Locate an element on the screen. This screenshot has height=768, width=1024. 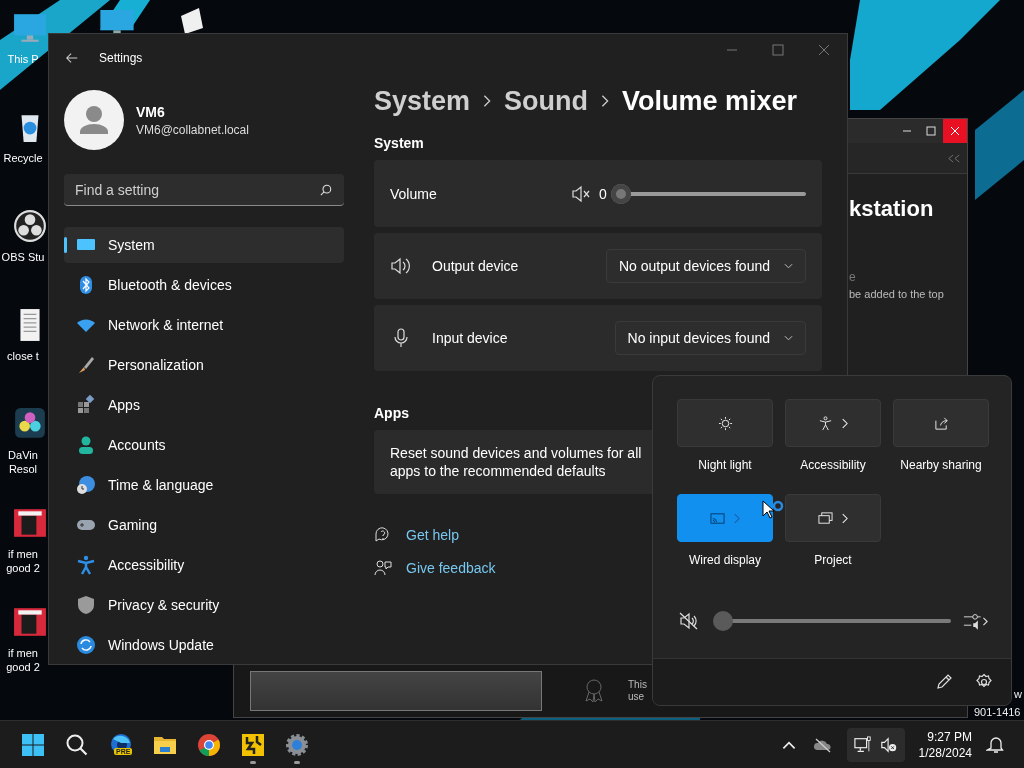
tile-label: Wired display is located at coordinates (725, 560).